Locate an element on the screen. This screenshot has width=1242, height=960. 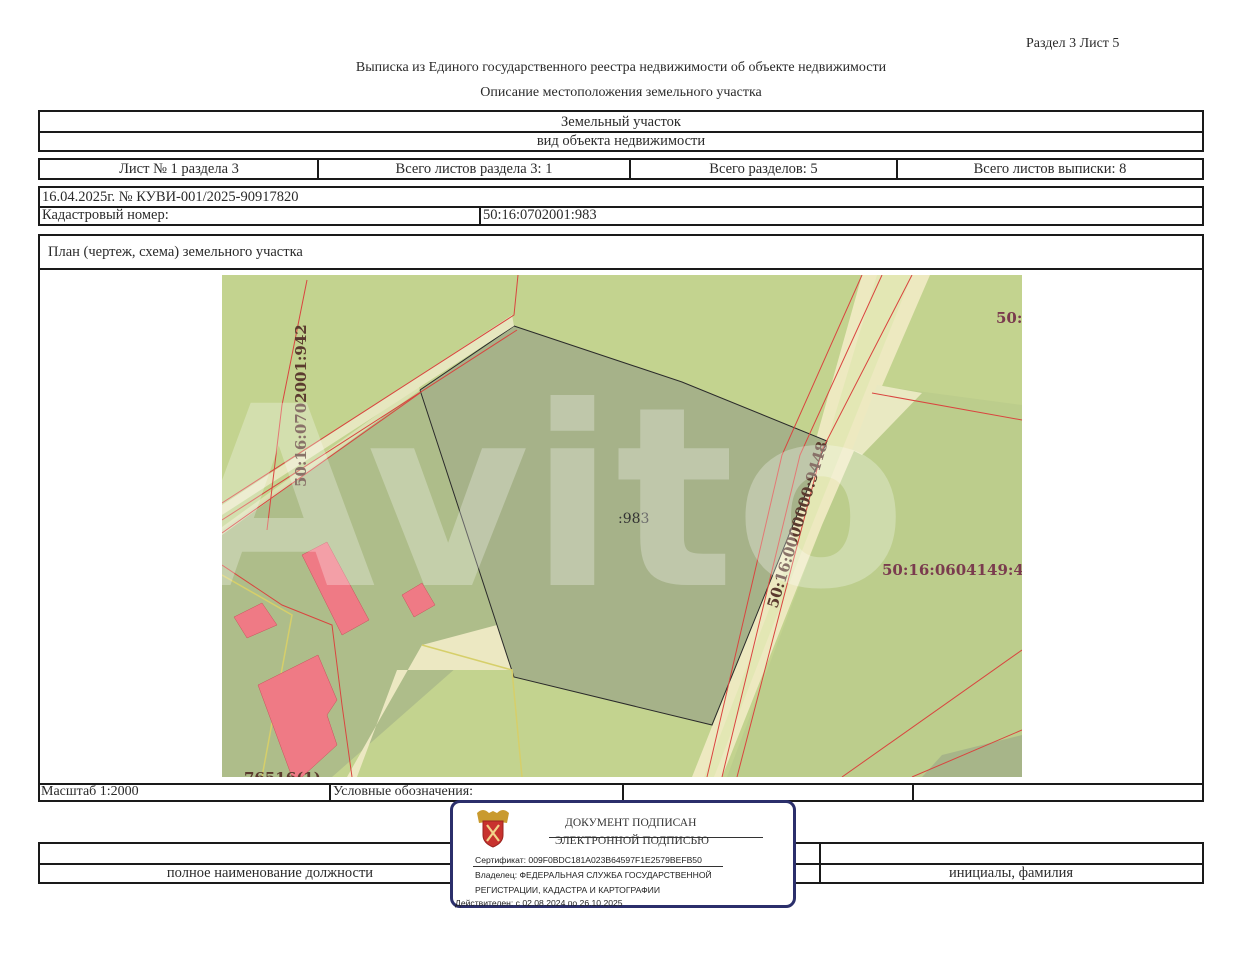
name-caption: инициалы, фамилия is located at coordinates (1011, 872).